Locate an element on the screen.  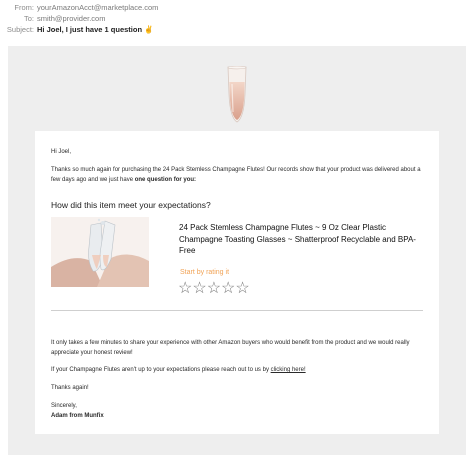
star-rating: ☆☆☆☆☆ is located at coordinates (214, 289).